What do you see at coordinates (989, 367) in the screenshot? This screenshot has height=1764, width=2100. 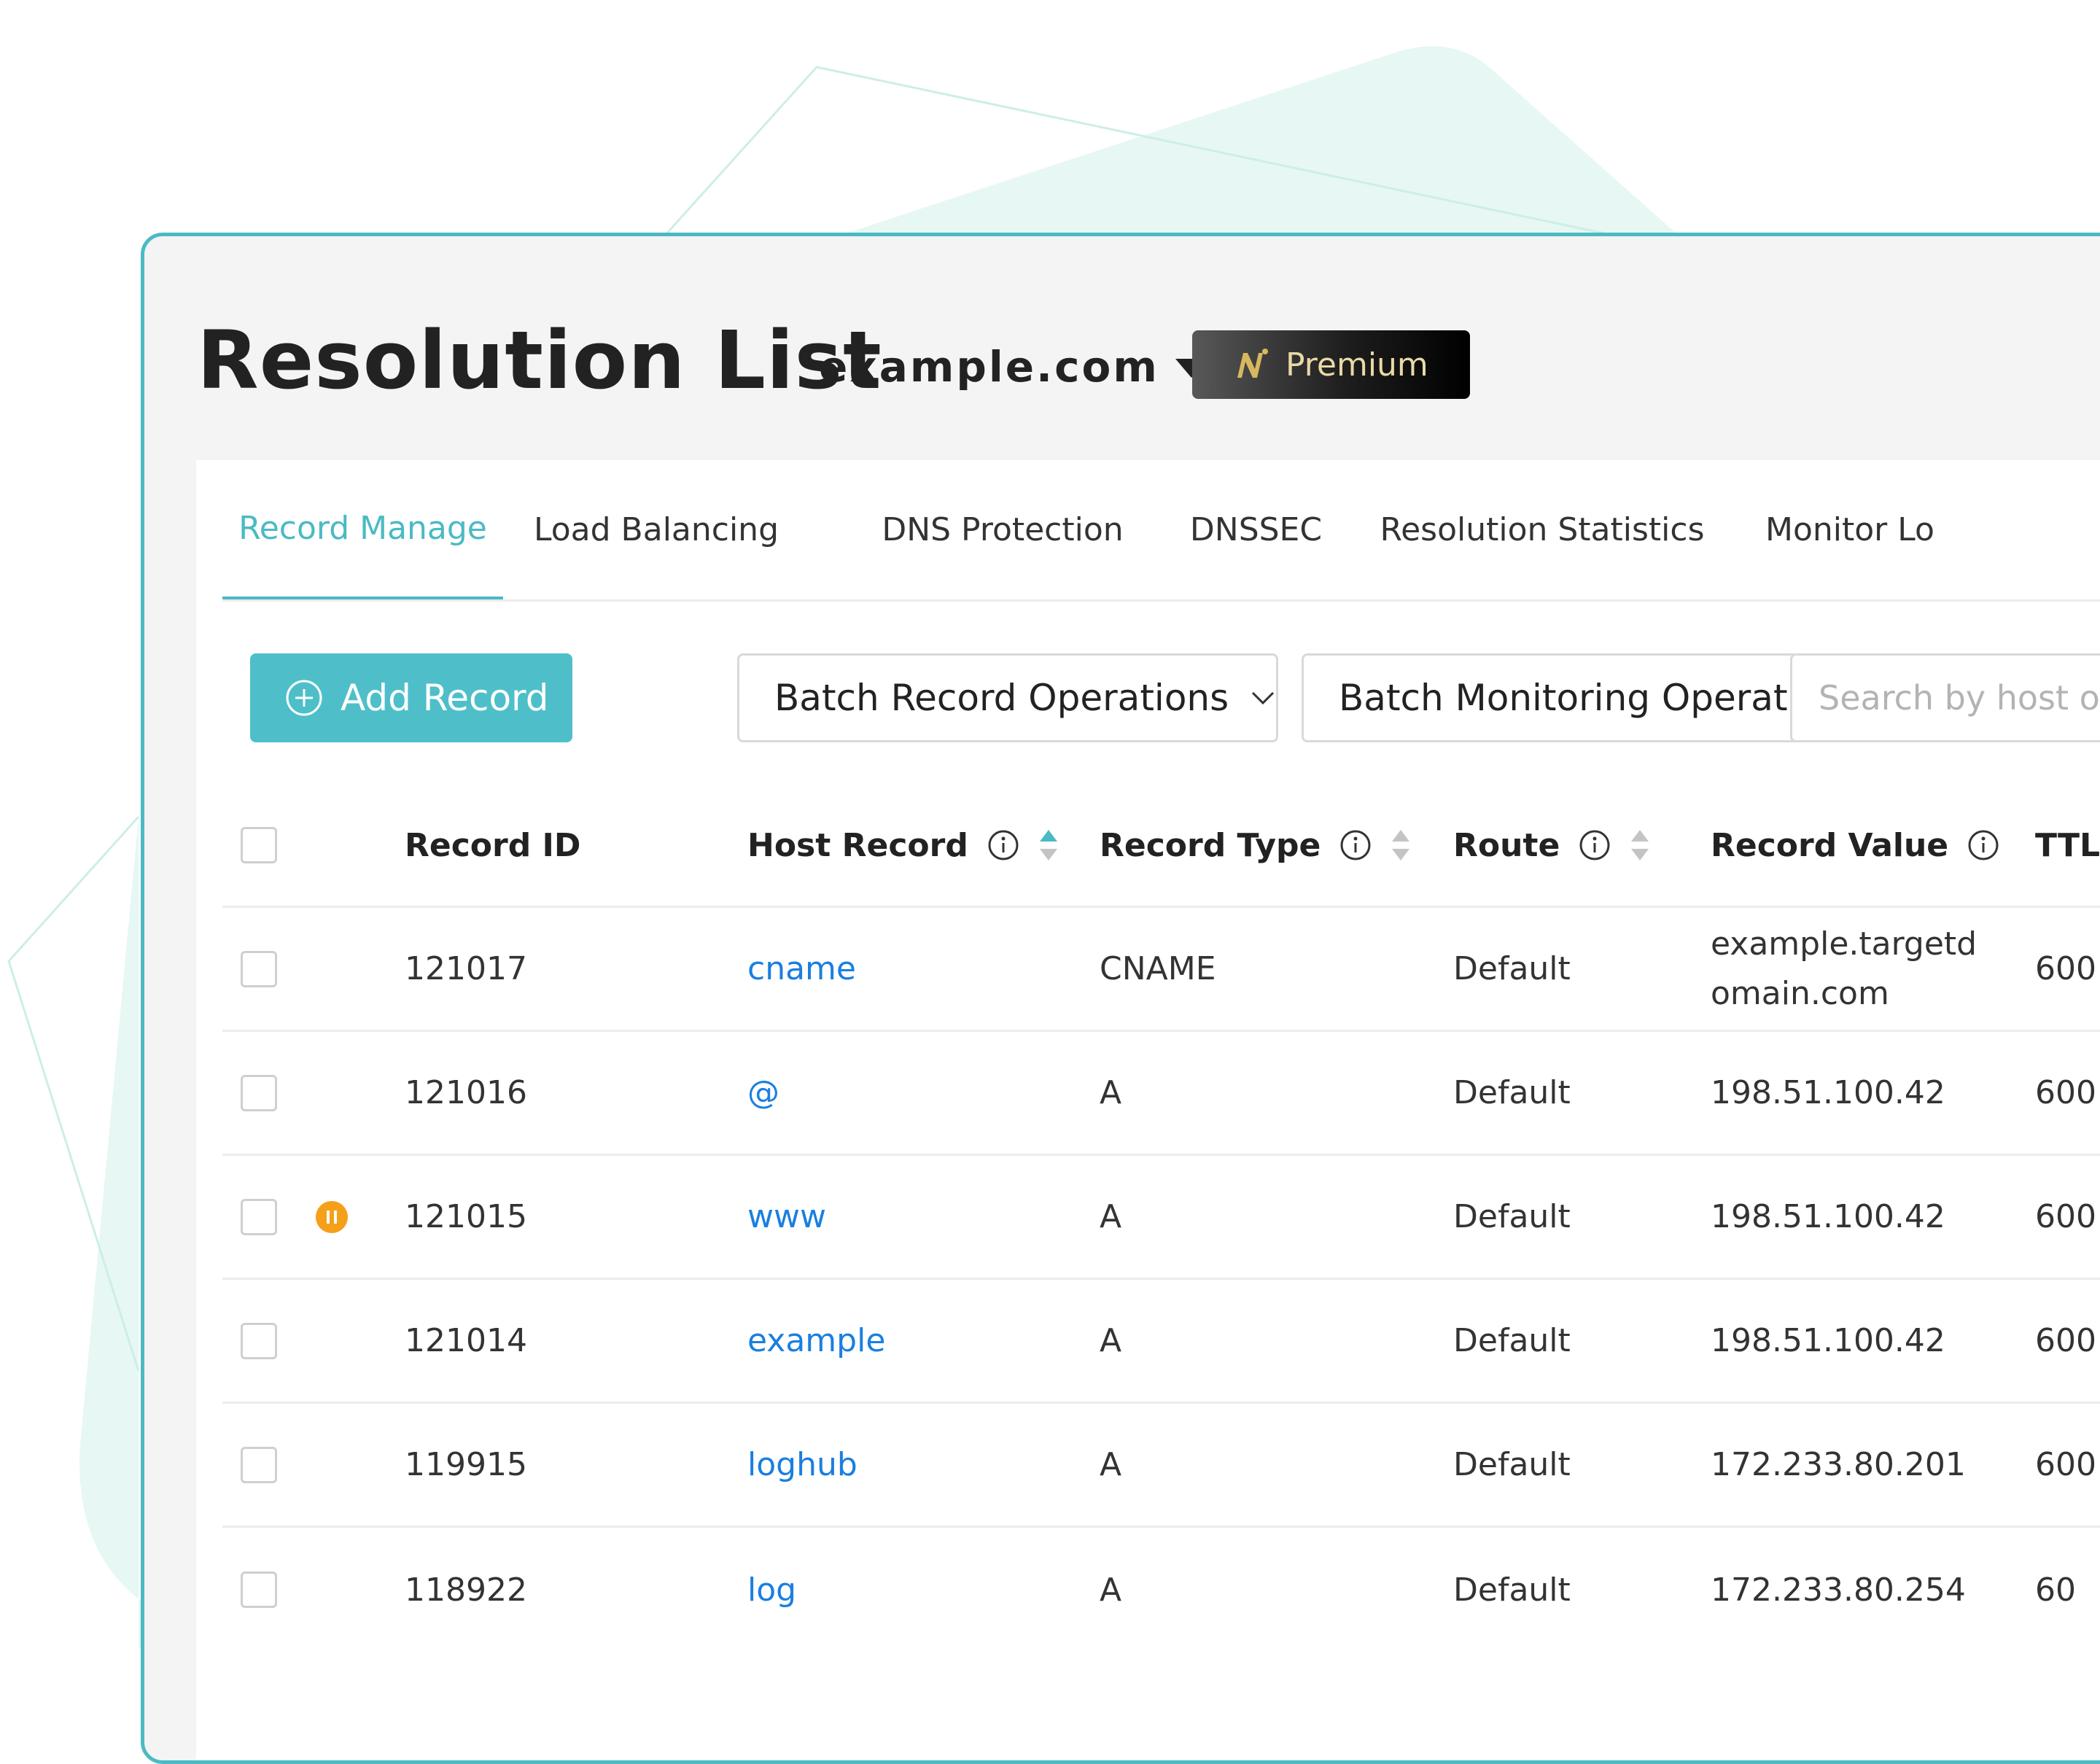 I see `domain-name: example.com` at bounding box center [989, 367].